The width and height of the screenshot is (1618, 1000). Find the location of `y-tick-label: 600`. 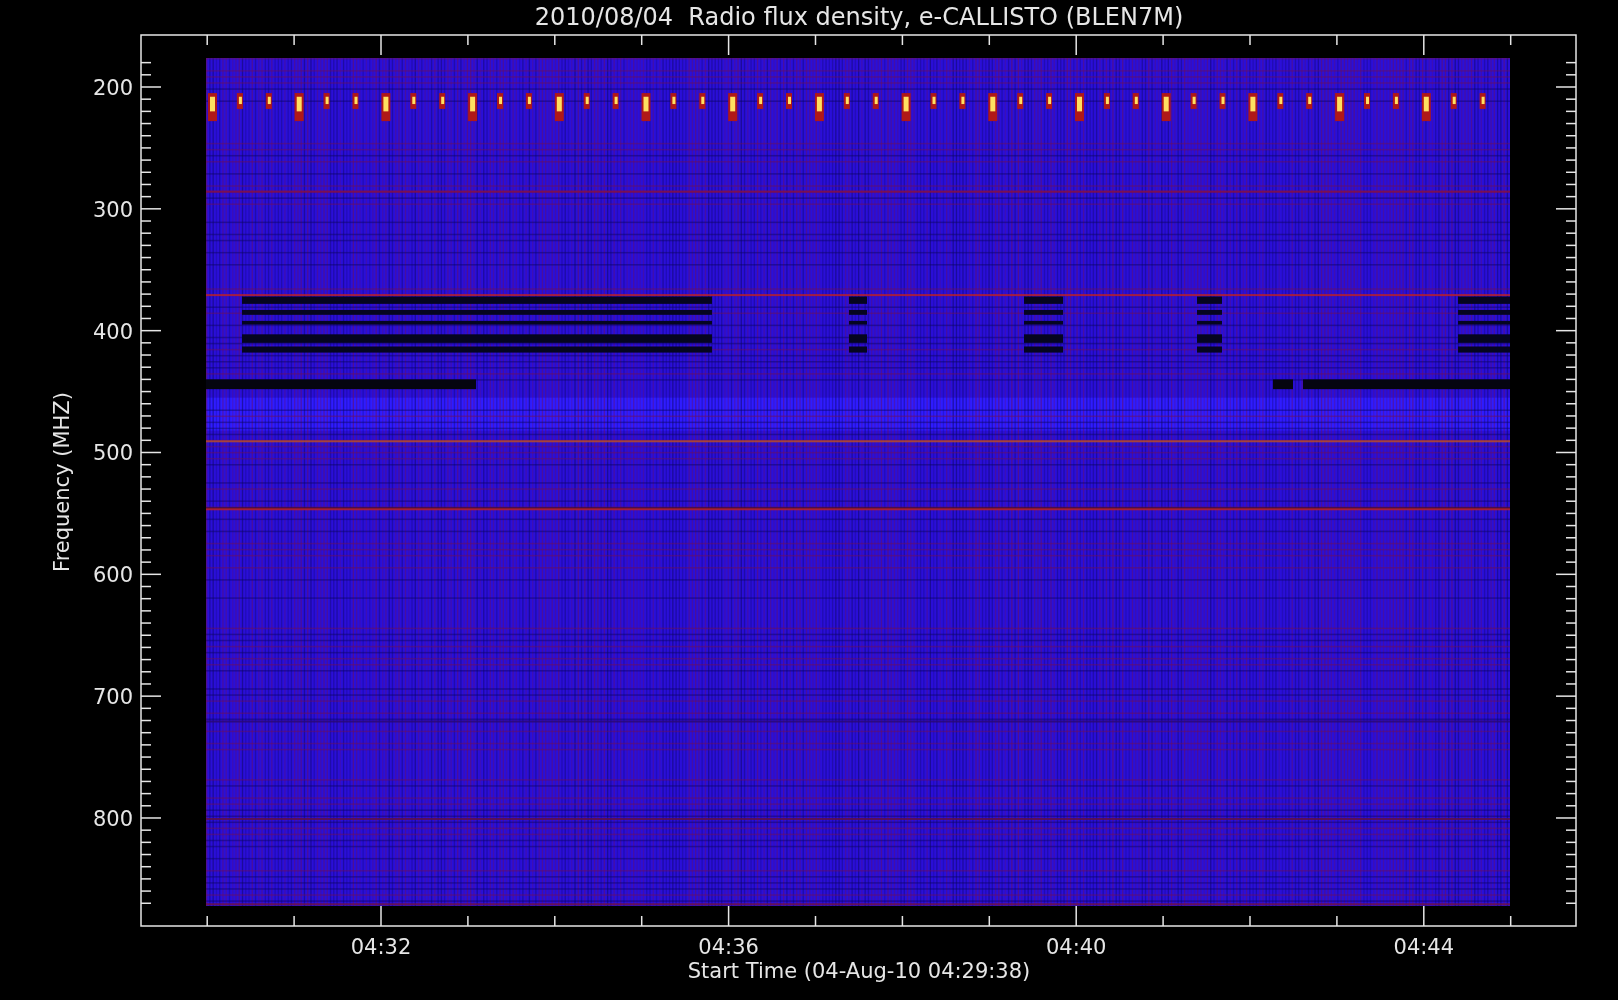

y-tick-label: 600 is located at coordinates (112, 575).